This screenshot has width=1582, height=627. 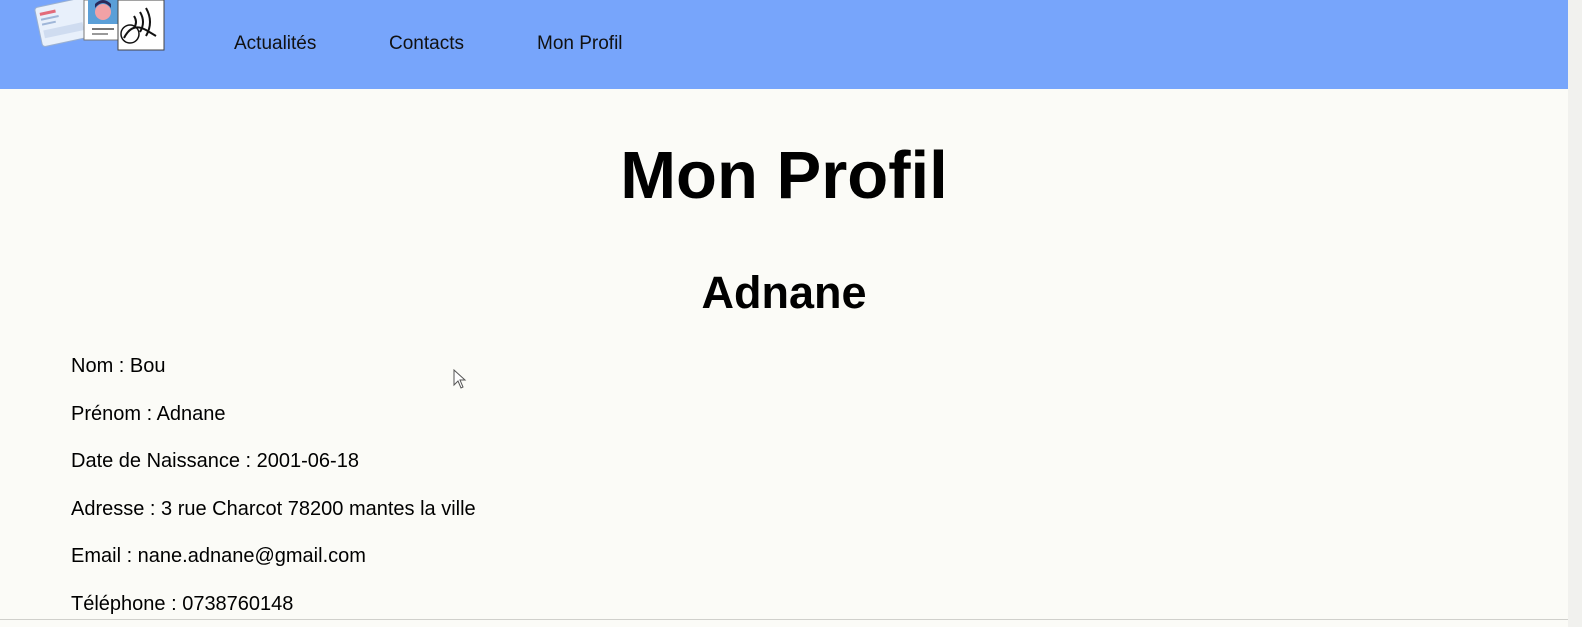 What do you see at coordinates (218, 556) in the screenshot?
I see `field-email: Email : nane.adnane@gmail.com` at bounding box center [218, 556].